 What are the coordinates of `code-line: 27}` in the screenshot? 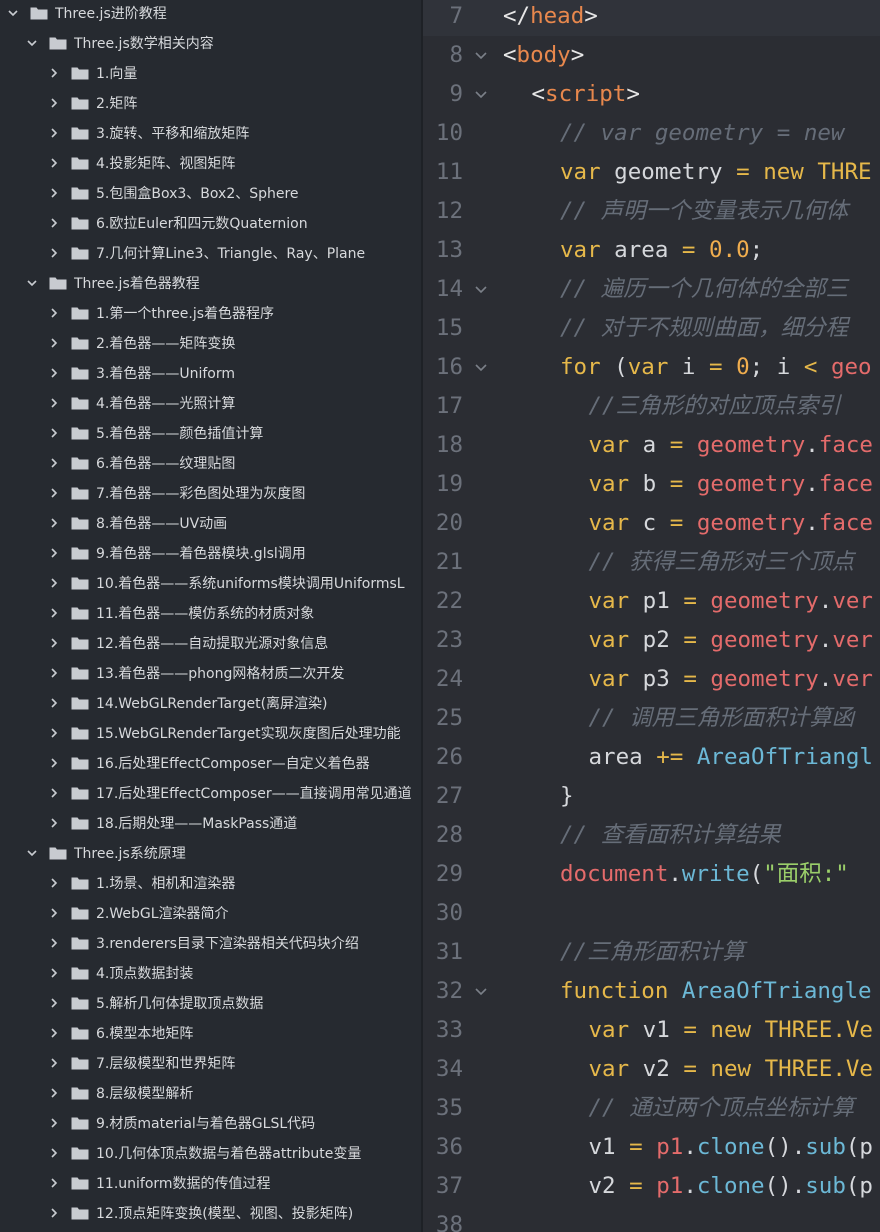 It's located at (651, 796).